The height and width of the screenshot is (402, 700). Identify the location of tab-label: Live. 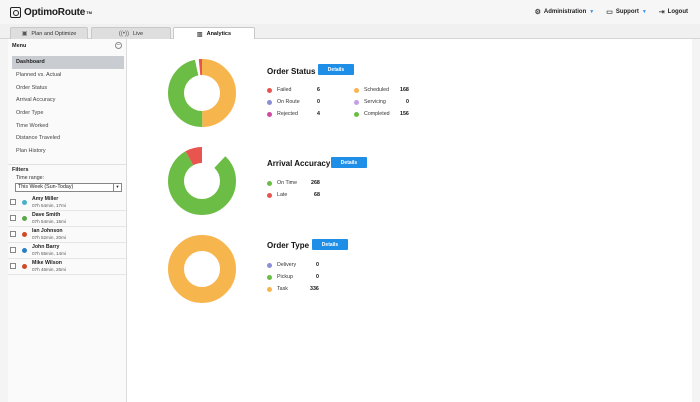
(138, 33).